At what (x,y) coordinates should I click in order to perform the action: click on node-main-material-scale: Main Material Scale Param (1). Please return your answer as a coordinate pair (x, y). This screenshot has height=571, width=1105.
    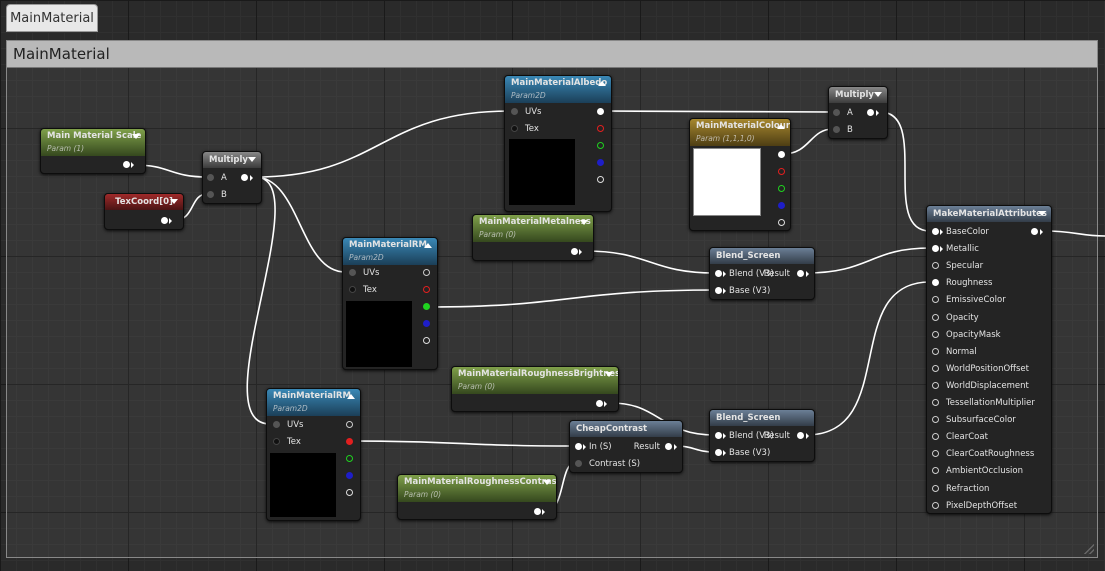
    Looking at the image, I should click on (93, 151).